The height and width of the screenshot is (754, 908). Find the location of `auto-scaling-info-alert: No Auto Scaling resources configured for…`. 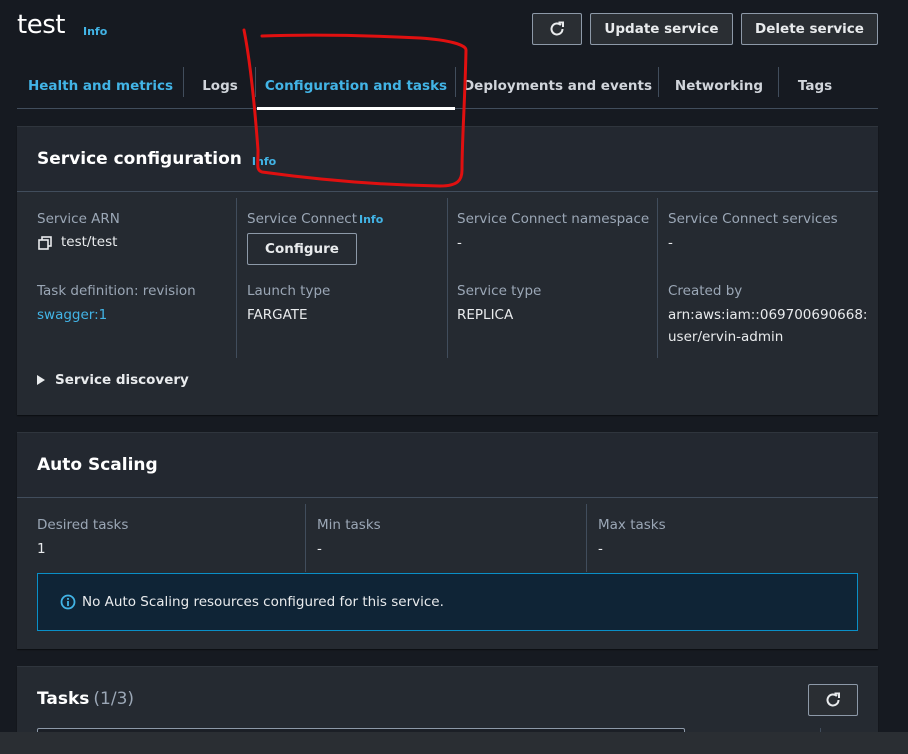

auto-scaling-info-alert: No Auto Scaling resources configured for… is located at coordinates (447, 602).